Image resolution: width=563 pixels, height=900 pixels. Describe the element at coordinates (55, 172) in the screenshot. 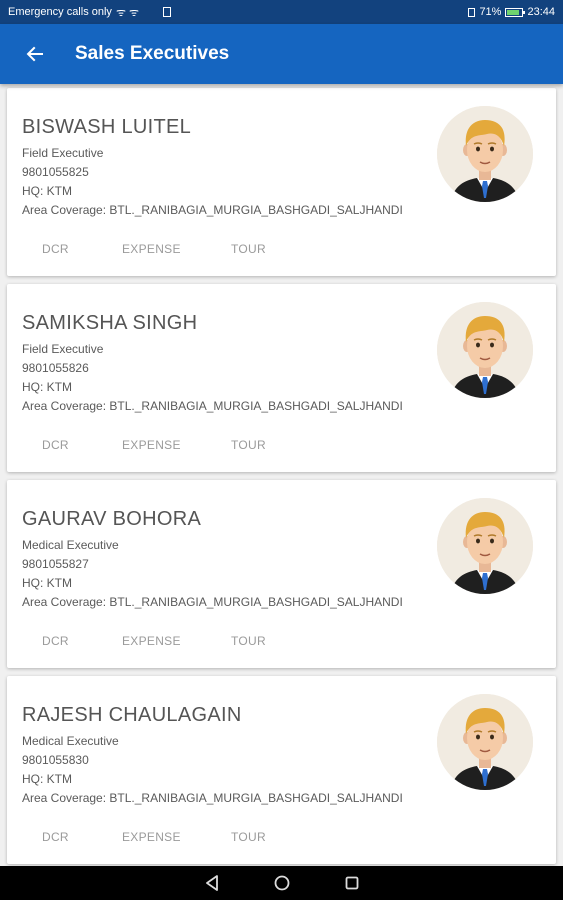

I see `executive-phone: 9801055825` at that location.